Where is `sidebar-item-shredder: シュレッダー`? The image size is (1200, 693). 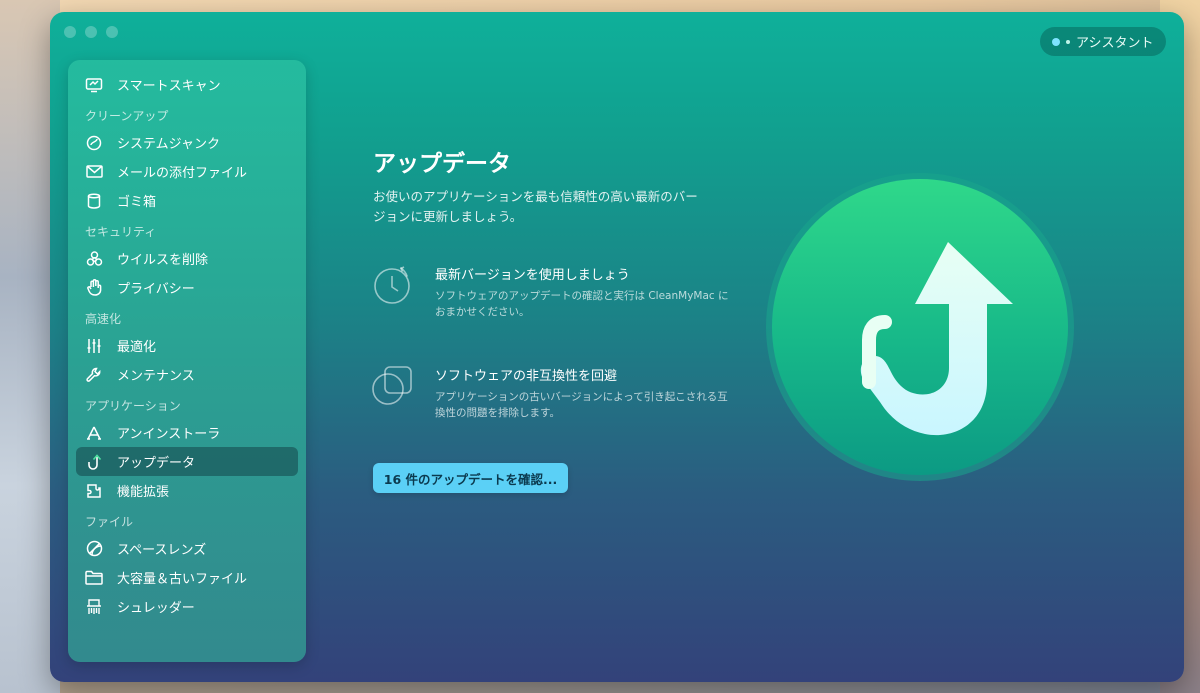 sidebar-item-shredder: シュレッダー is located at coordinates (187, 606).